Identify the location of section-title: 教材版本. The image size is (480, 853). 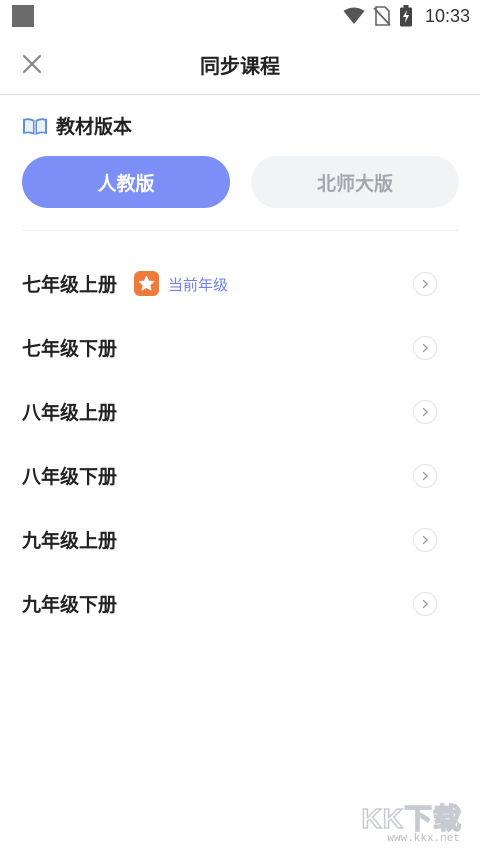
(94, 127).